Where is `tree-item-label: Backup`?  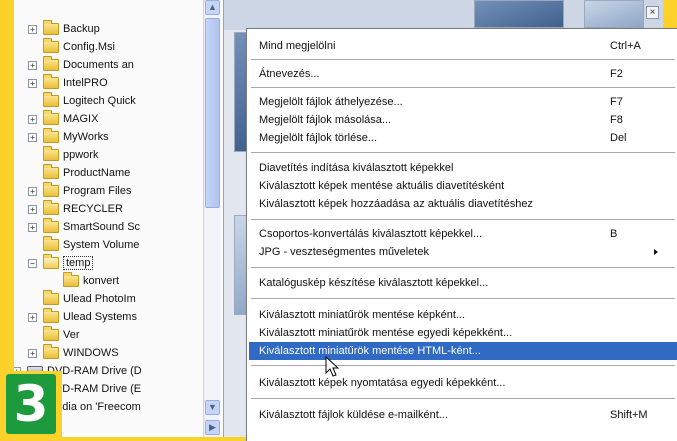 tree-item-label: Backup is located at coordinates (81, 29).